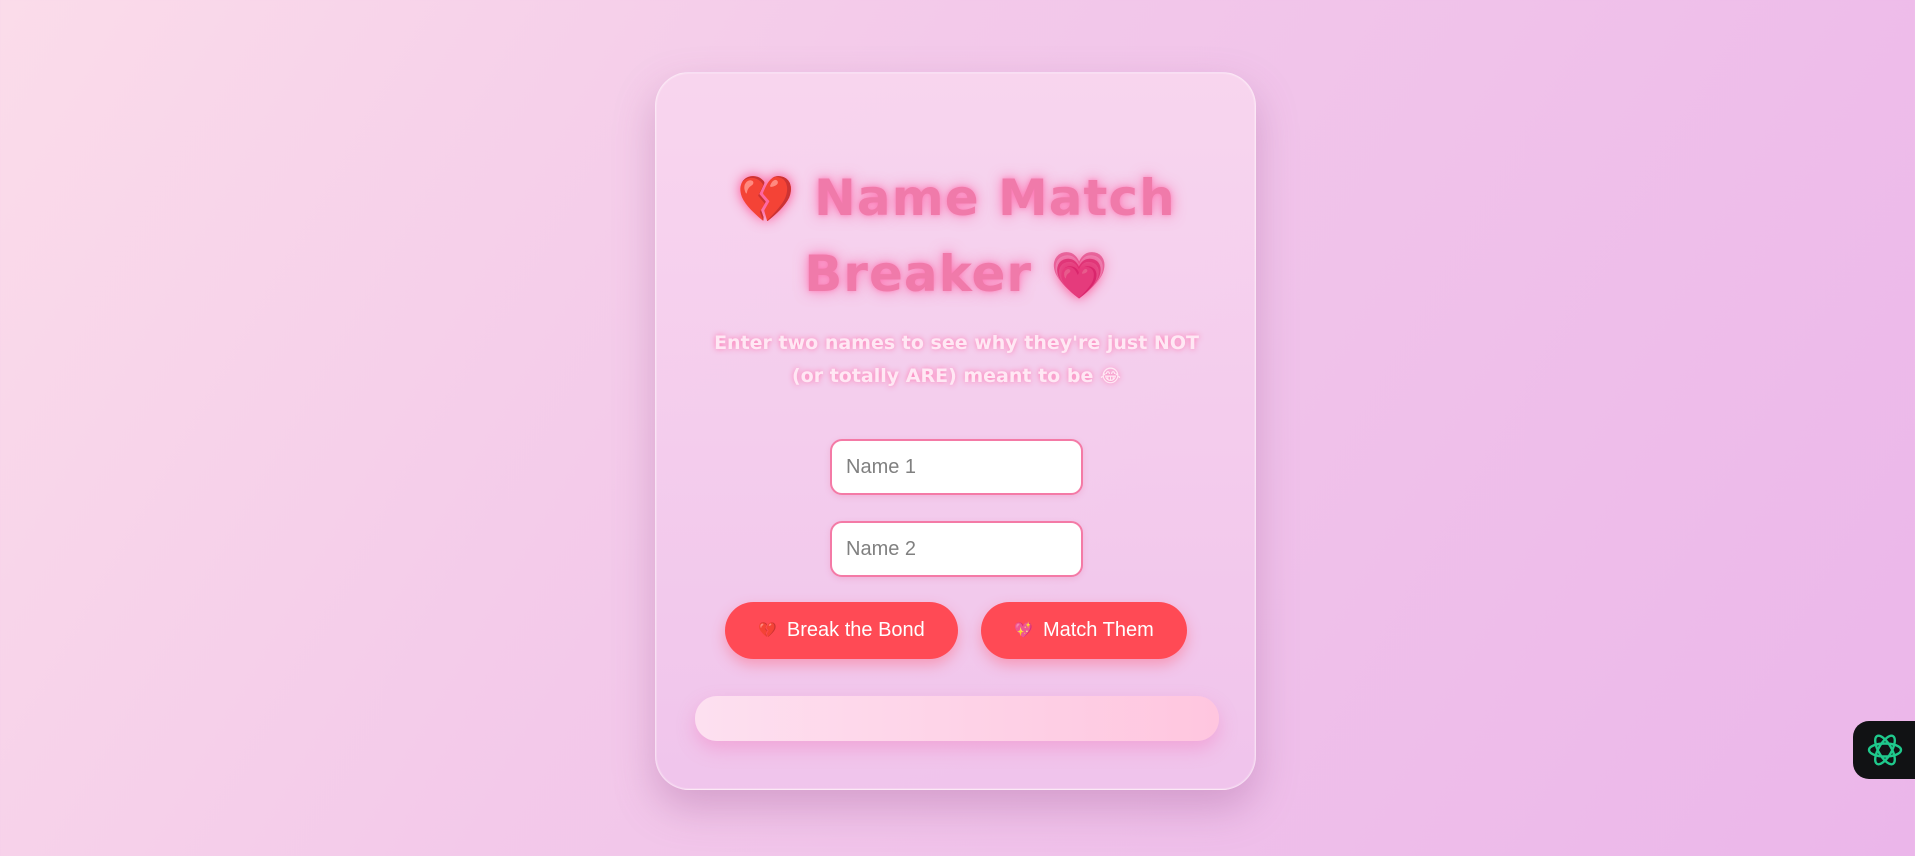  I want to click on match-them-button: 💖 Match Them, so click(1084, 630).